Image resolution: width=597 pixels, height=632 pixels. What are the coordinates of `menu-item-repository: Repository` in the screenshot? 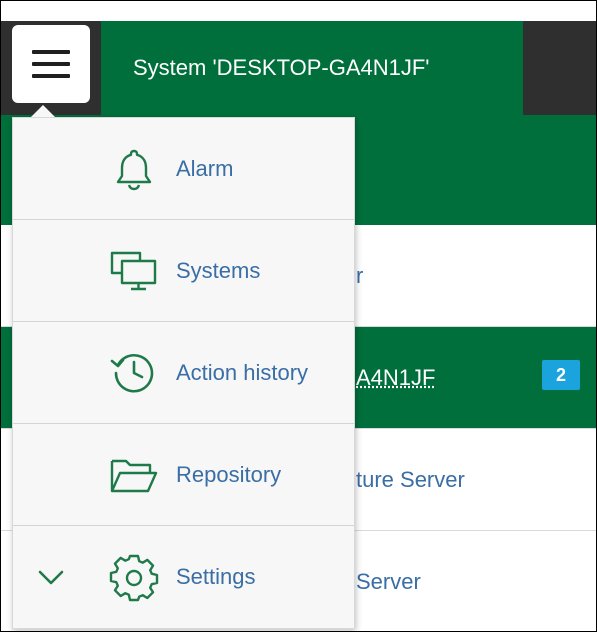 It's located at (183, 475).